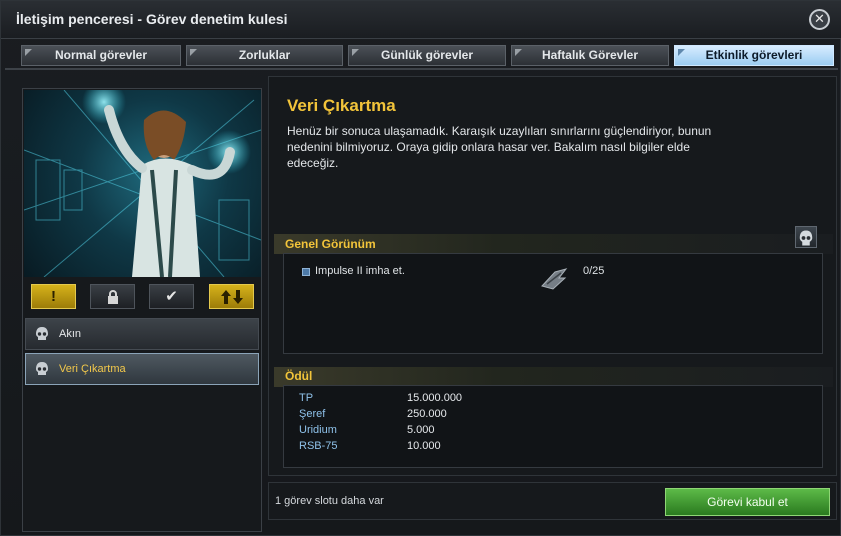 This screenshot has width=841, height=536. What do you see at coordinates (552, 501) in the screenshot?
I see `footer-bar: 1 görev slotu daha var Görevi kabul et` at bounding box center [552, 501].